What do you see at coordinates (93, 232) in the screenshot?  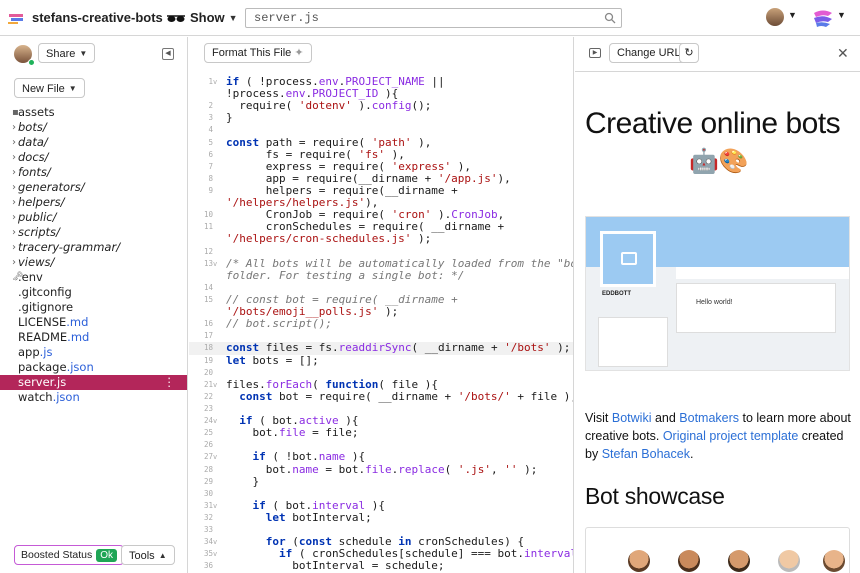 I see `folder-item: › scripts/` at bounding box center [93, 232].